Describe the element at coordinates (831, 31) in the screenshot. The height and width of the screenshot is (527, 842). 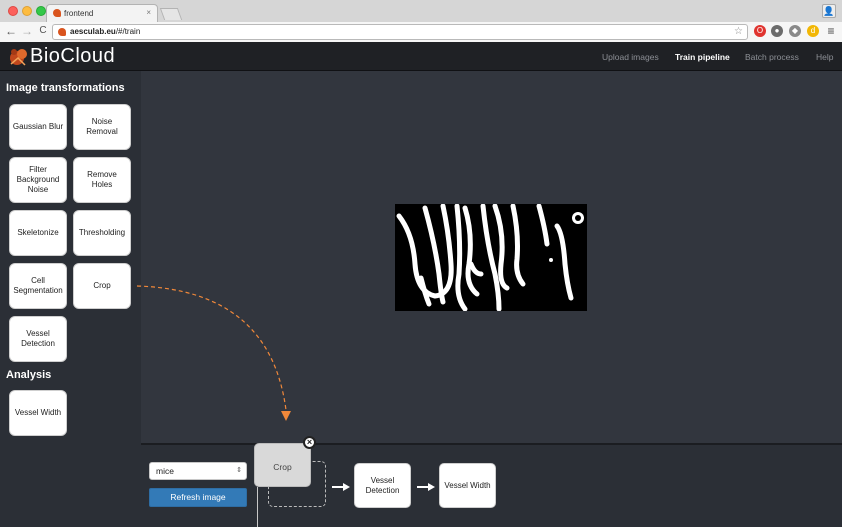
I see `browser-menu-icon: ≡` at that location.